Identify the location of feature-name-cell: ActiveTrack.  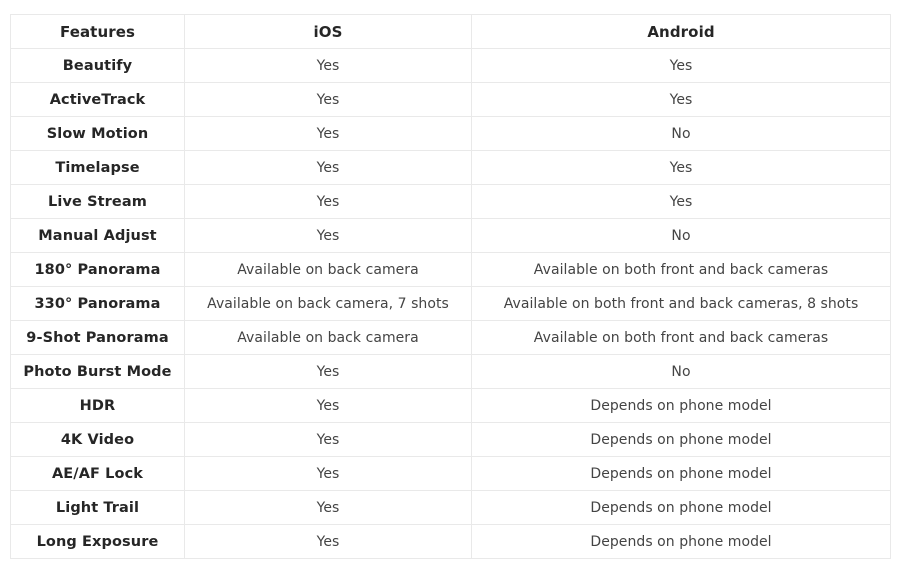
(97, 99).